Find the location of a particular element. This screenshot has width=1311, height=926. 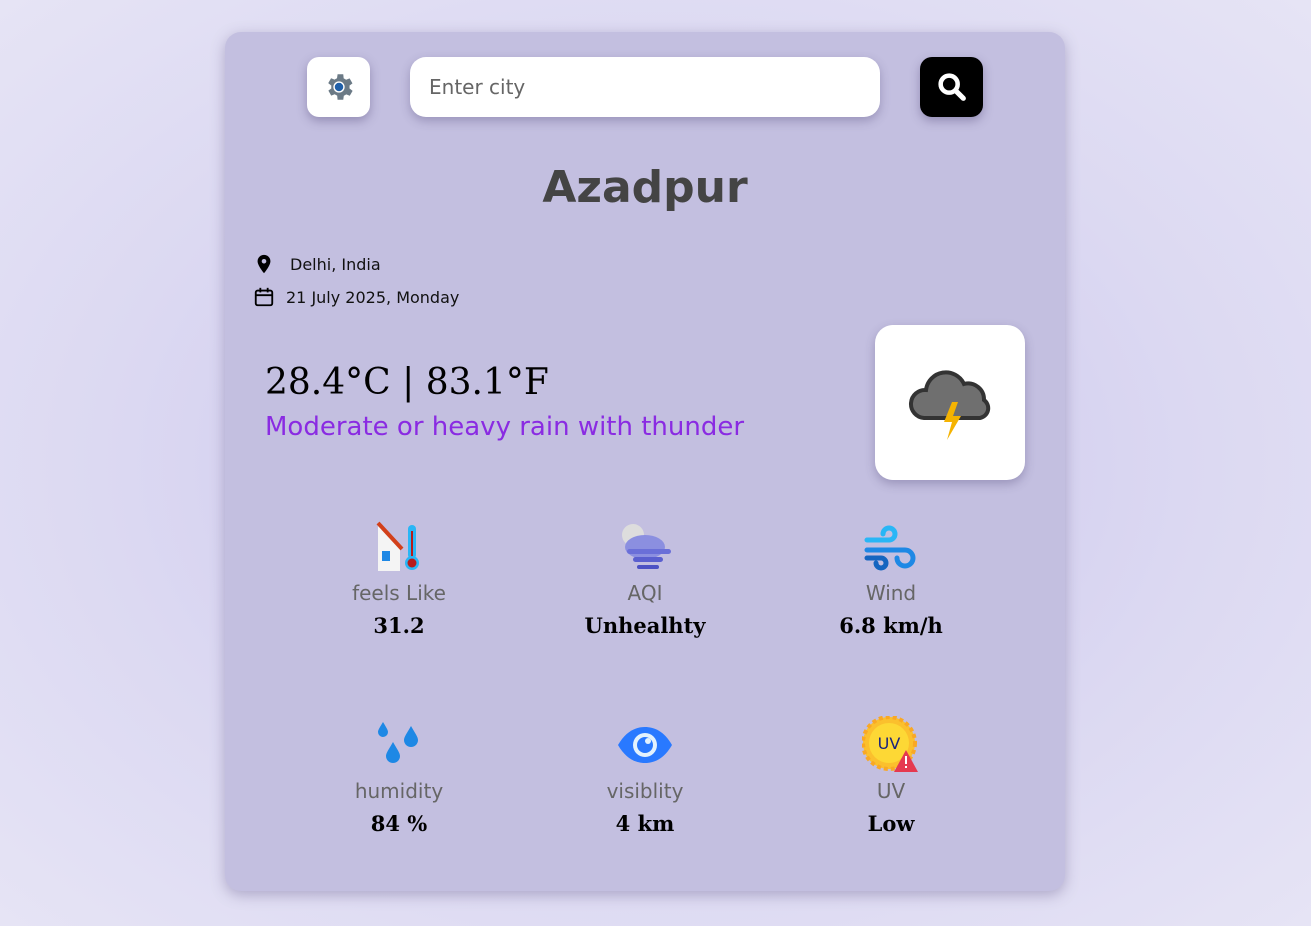

map-pin-icon is located at coordinates (264, 264).